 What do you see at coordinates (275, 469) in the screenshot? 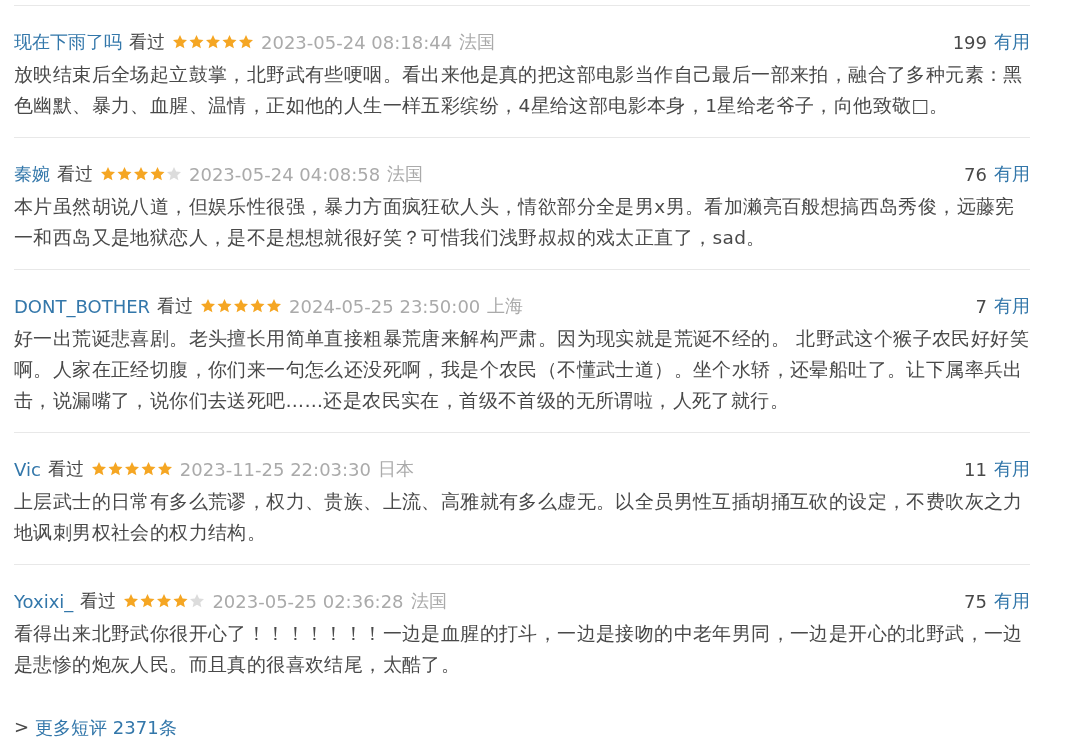
I see `review-time: 2023-11-25 22:03:30` at bounding box center [275, 469].